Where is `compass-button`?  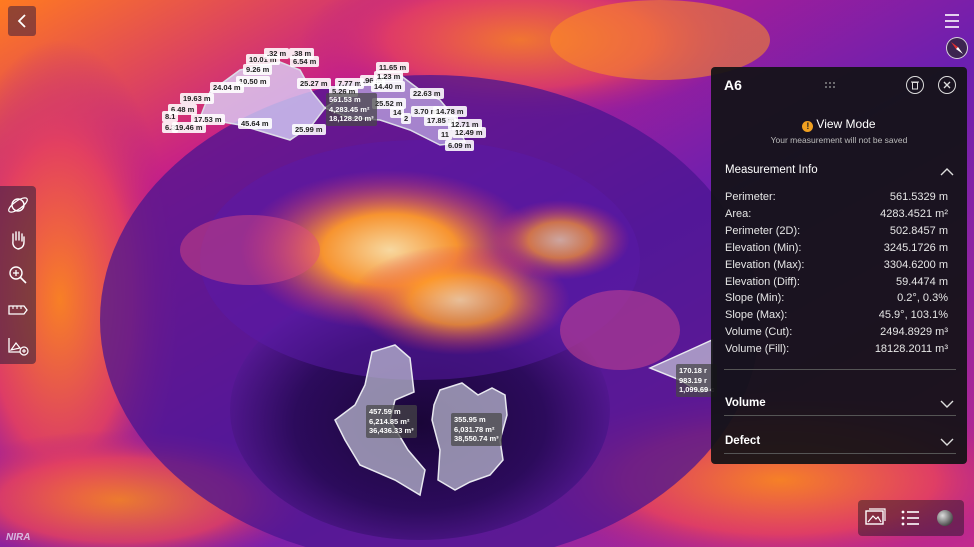
compass-button is located at coordinates (957, 48).